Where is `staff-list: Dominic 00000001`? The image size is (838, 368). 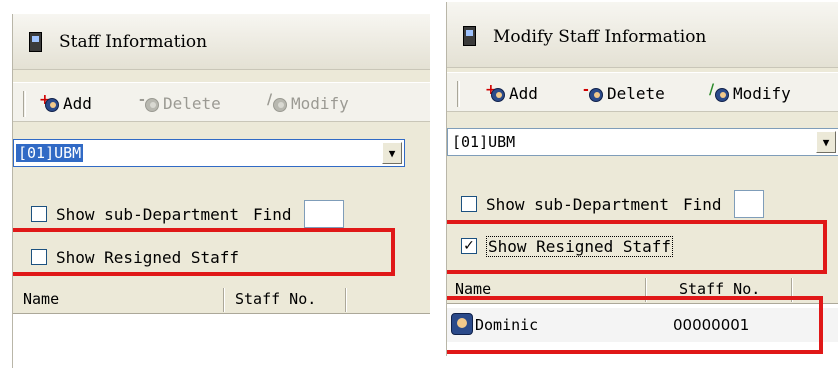
staff-list: Dominic 00000001 is located at coordinates (642, 330).